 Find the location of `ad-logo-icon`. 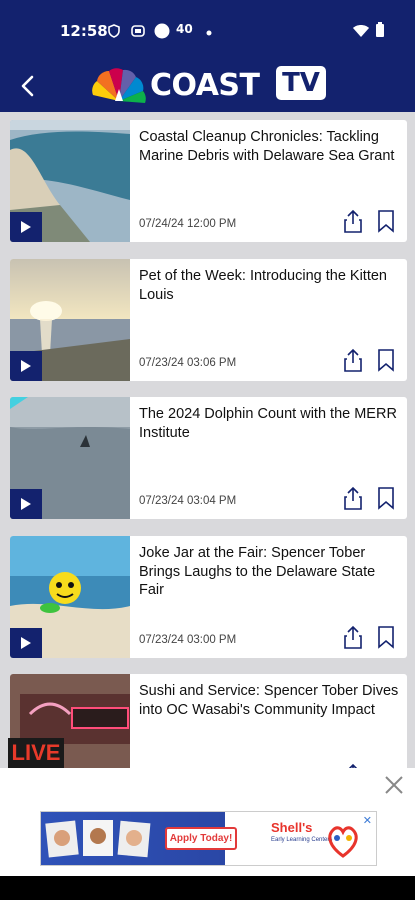

ad-logo-icon is located at coordinates (343, 842).